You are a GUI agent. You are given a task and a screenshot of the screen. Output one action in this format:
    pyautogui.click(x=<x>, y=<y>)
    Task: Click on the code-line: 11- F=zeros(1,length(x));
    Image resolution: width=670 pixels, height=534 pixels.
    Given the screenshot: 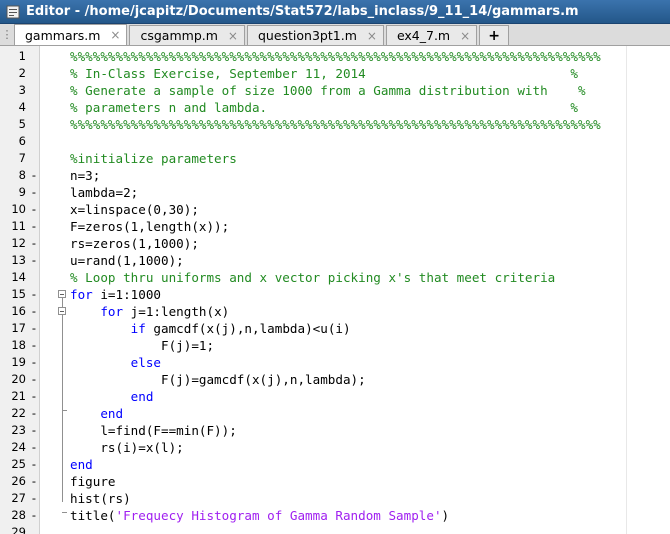 What is the action you would take?
    pyautogui.click(x=335, y=226)
    